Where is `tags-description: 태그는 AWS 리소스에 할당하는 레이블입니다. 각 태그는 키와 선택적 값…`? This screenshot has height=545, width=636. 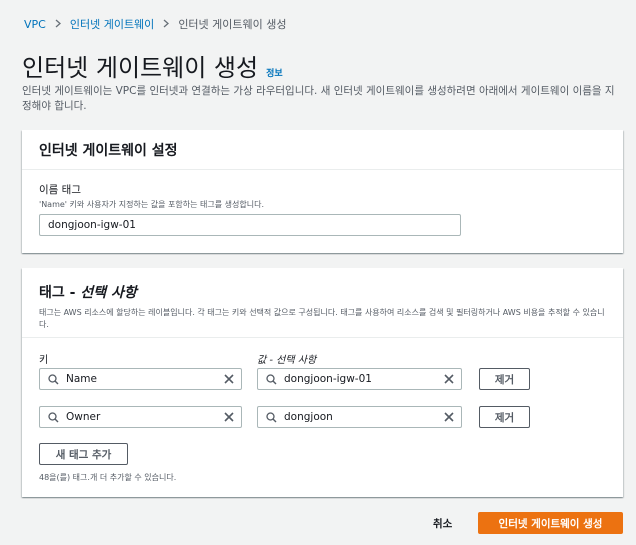 tags-description: 태그는 AWS 리소스에 할당하는 레이블입니다. 각 태그는 키와 선택적 값… is located at coordinates (322, 318).